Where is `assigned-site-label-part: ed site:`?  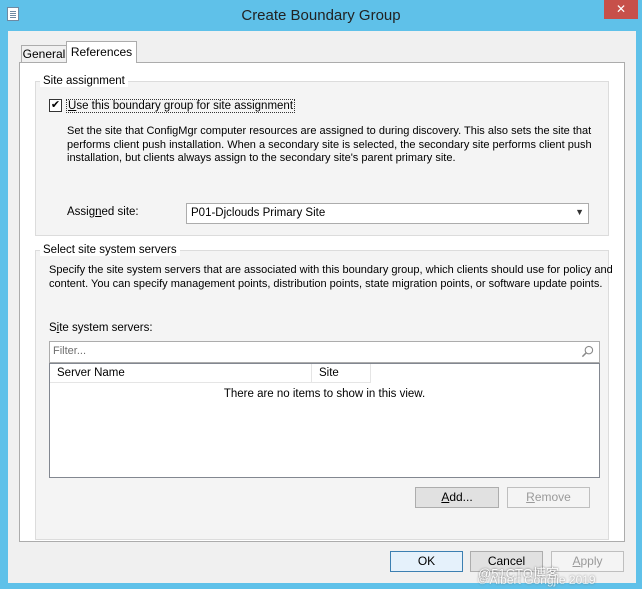 assigned-site-label-part: ed site: is located at coordinates (120, 212).